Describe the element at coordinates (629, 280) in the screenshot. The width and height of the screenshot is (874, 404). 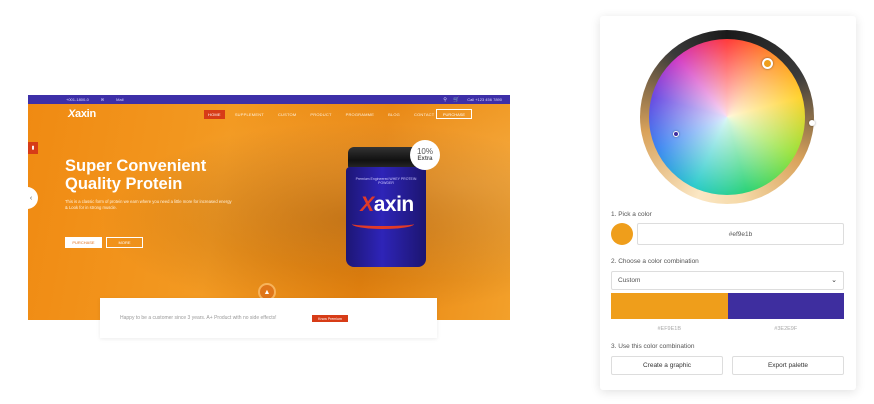
I see `combination-selected-value: Custom` at that location.